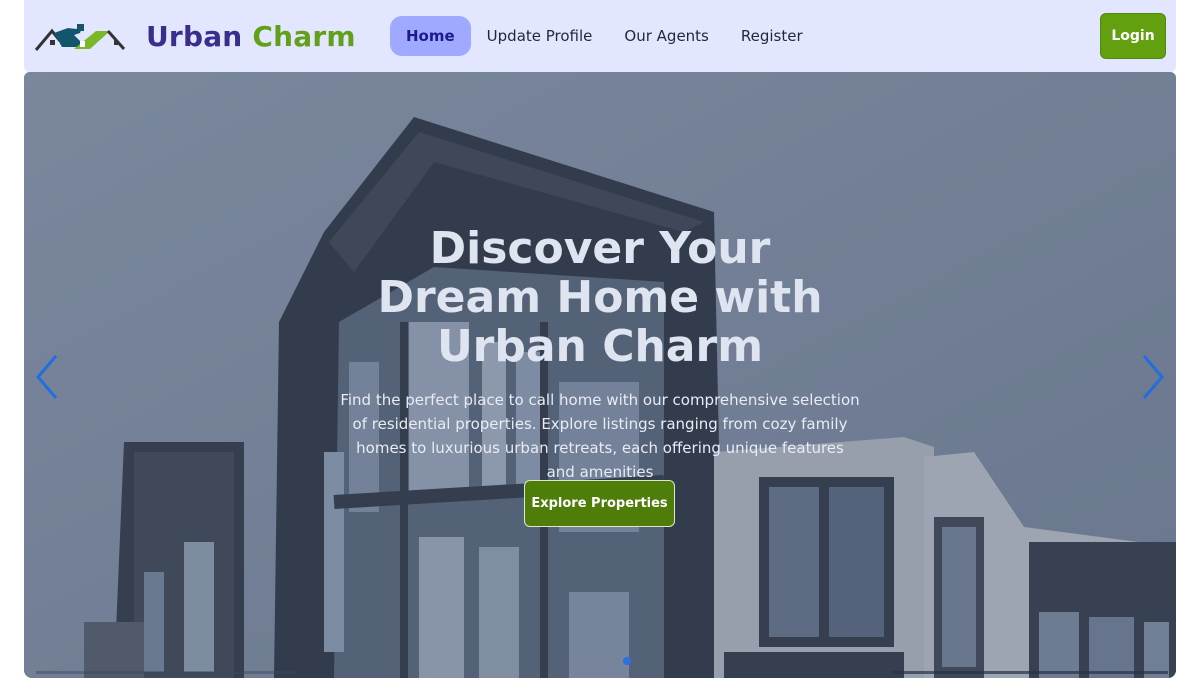 Image resolution: width=1200 pixels, height=700 pixels. I want to click on brand-word-urban: Urban, so click(194, 36).